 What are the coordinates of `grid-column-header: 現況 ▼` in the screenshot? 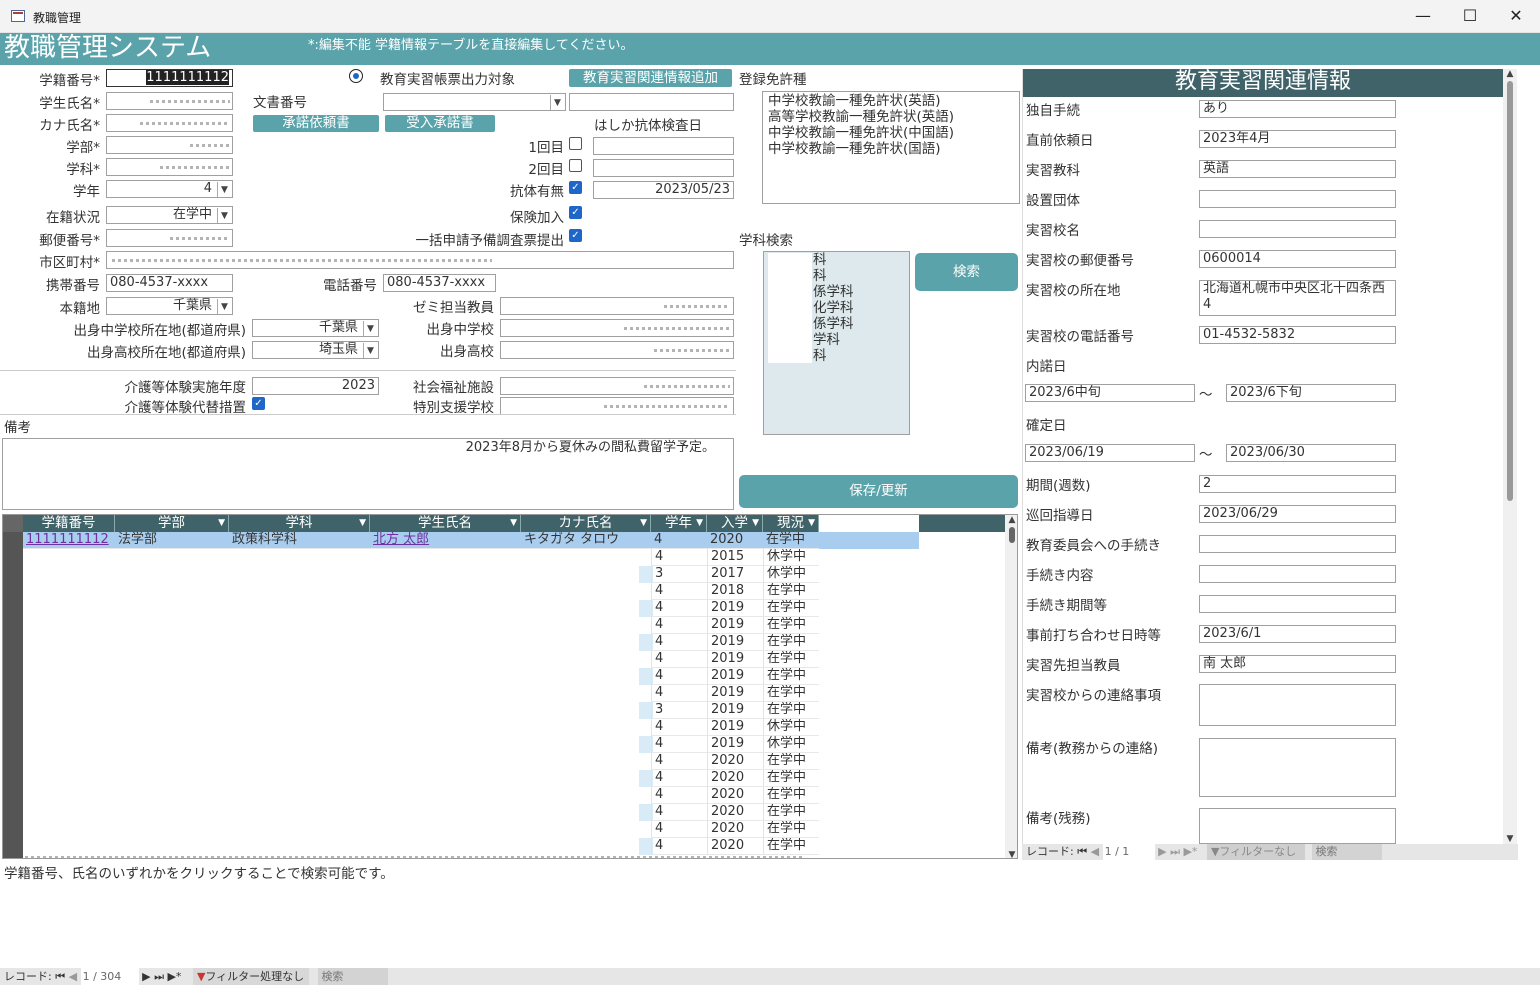 It's located at (791, 523).